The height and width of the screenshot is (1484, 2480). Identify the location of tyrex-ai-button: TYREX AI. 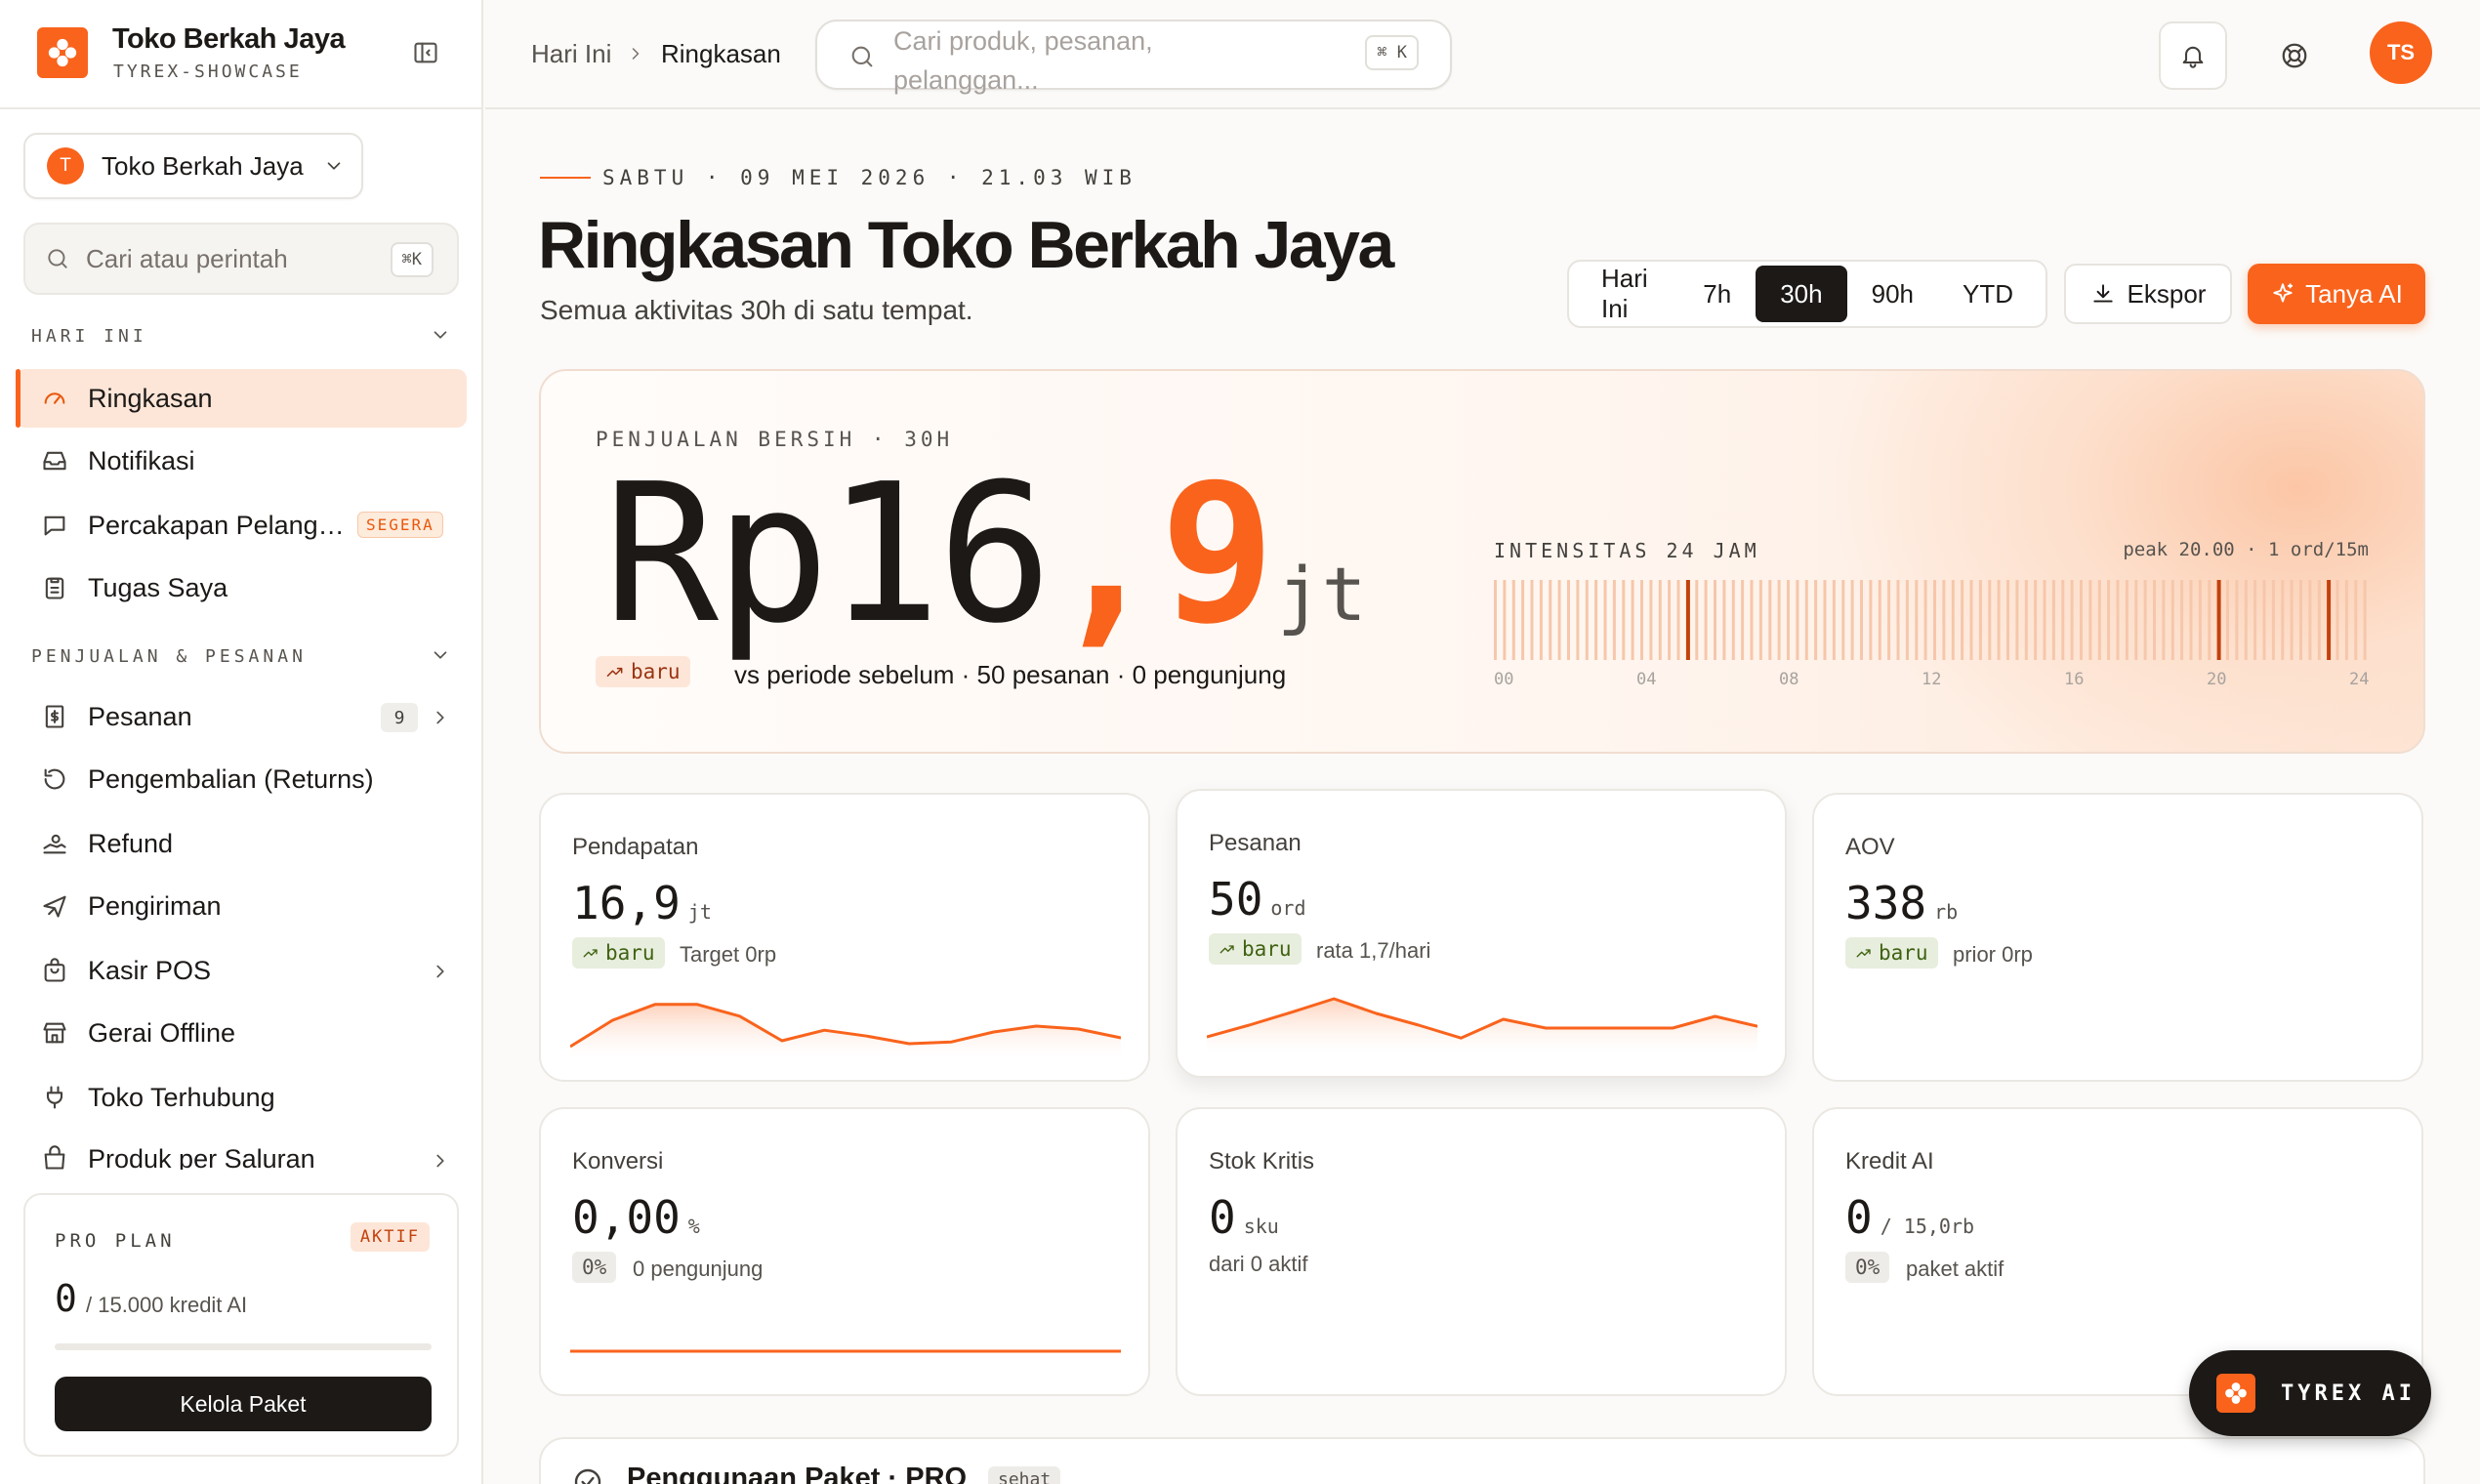
(2310, 1393).